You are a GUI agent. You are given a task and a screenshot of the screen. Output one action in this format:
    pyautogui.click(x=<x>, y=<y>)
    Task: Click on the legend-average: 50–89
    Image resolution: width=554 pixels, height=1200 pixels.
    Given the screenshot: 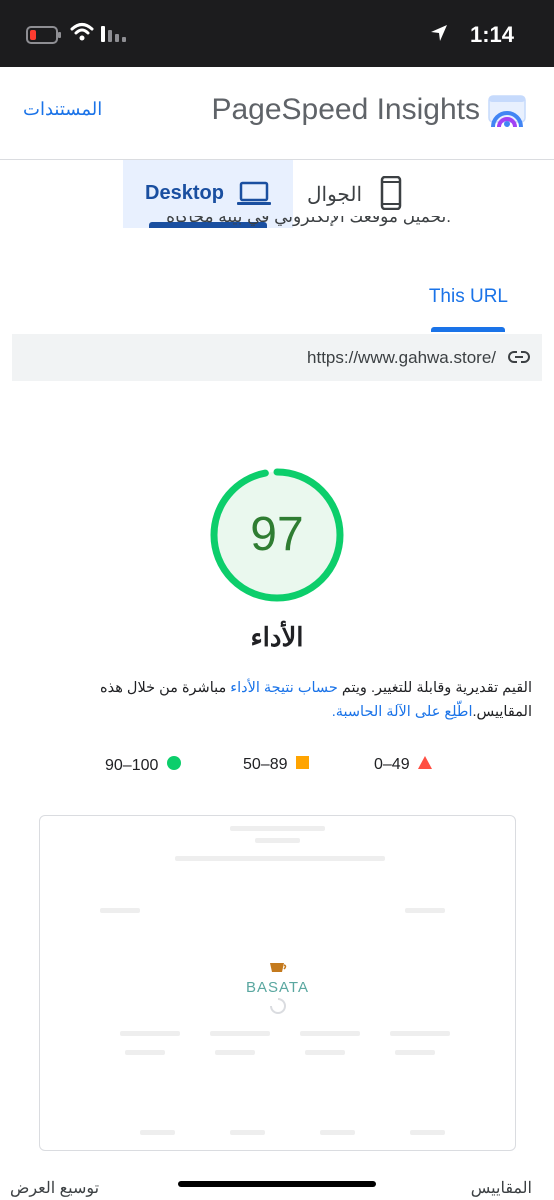 What is the action you would take?
    pyautogui.click(x=276, y=765)
    